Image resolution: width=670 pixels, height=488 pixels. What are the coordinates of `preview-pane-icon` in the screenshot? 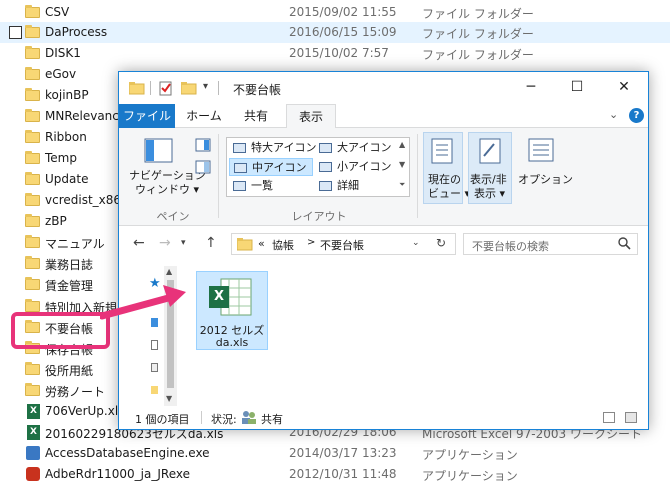 It's located at (203, 146).